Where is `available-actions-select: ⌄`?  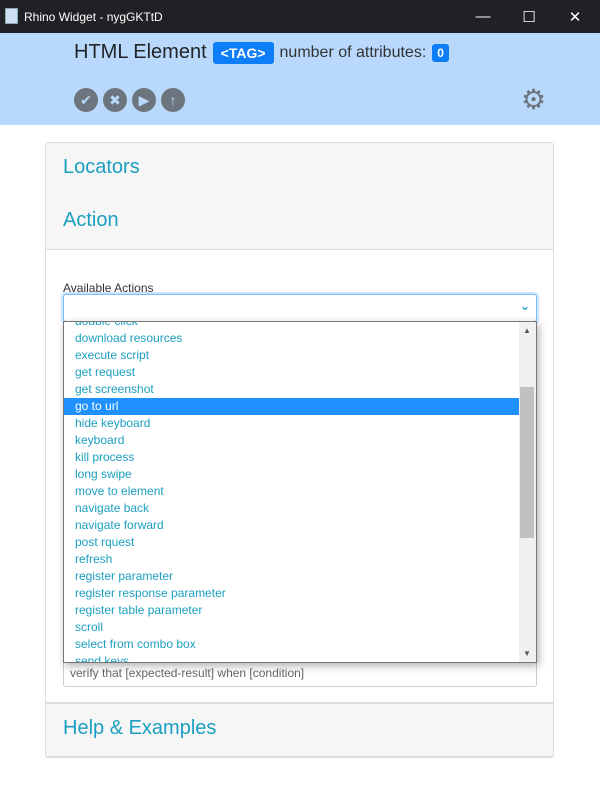 available-actions-select: ⌄ is located at coordinates (300, 308).